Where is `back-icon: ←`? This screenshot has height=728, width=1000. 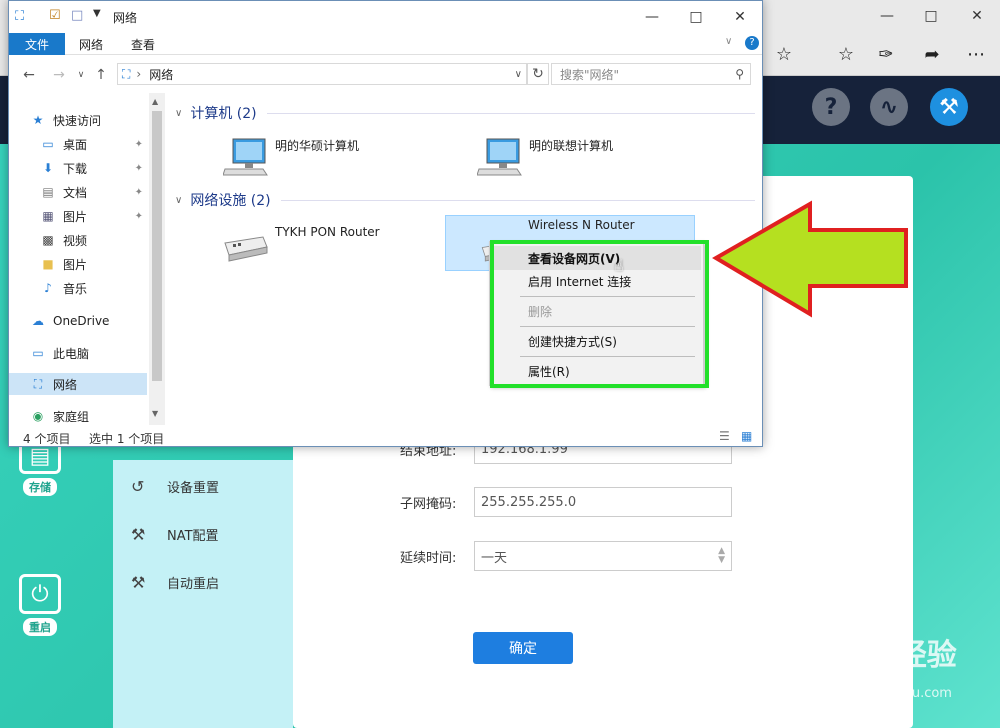 back-icon: ← is located at coordinates (29, 75).